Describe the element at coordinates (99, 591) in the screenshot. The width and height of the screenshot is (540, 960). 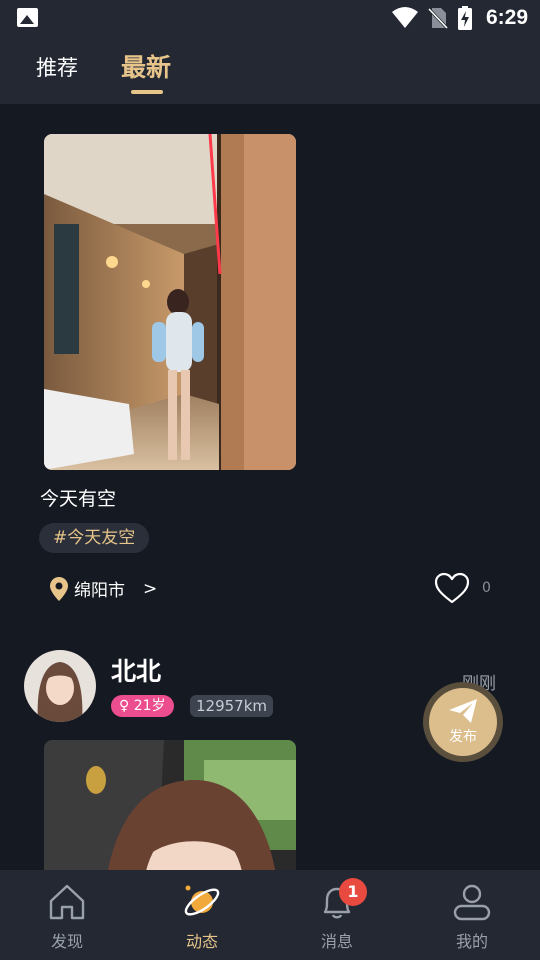
I see `location-label: 绵阳市` at that location.